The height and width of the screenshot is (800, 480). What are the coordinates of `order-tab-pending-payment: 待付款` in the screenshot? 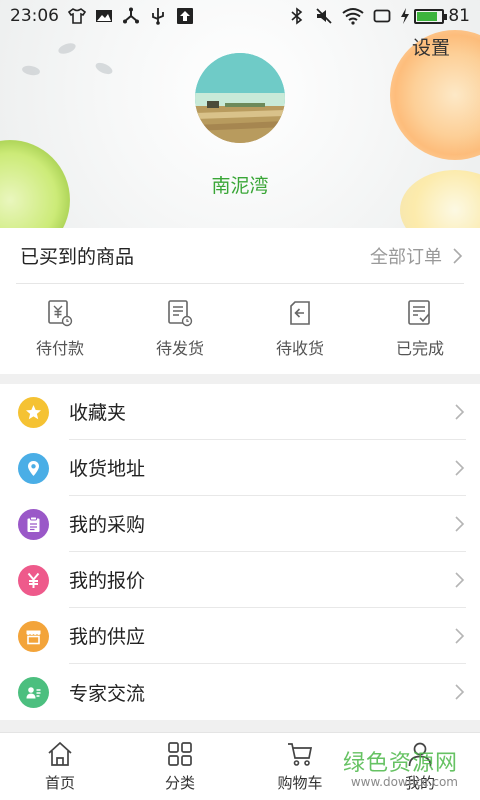 It's located at (60, 329).